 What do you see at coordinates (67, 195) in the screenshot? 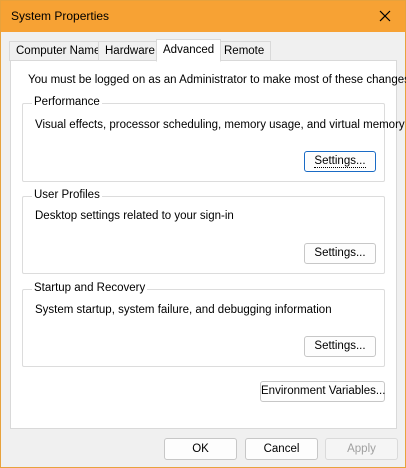
I see `user-profiles-title: User Profiles` at bounding box center [67, 195].